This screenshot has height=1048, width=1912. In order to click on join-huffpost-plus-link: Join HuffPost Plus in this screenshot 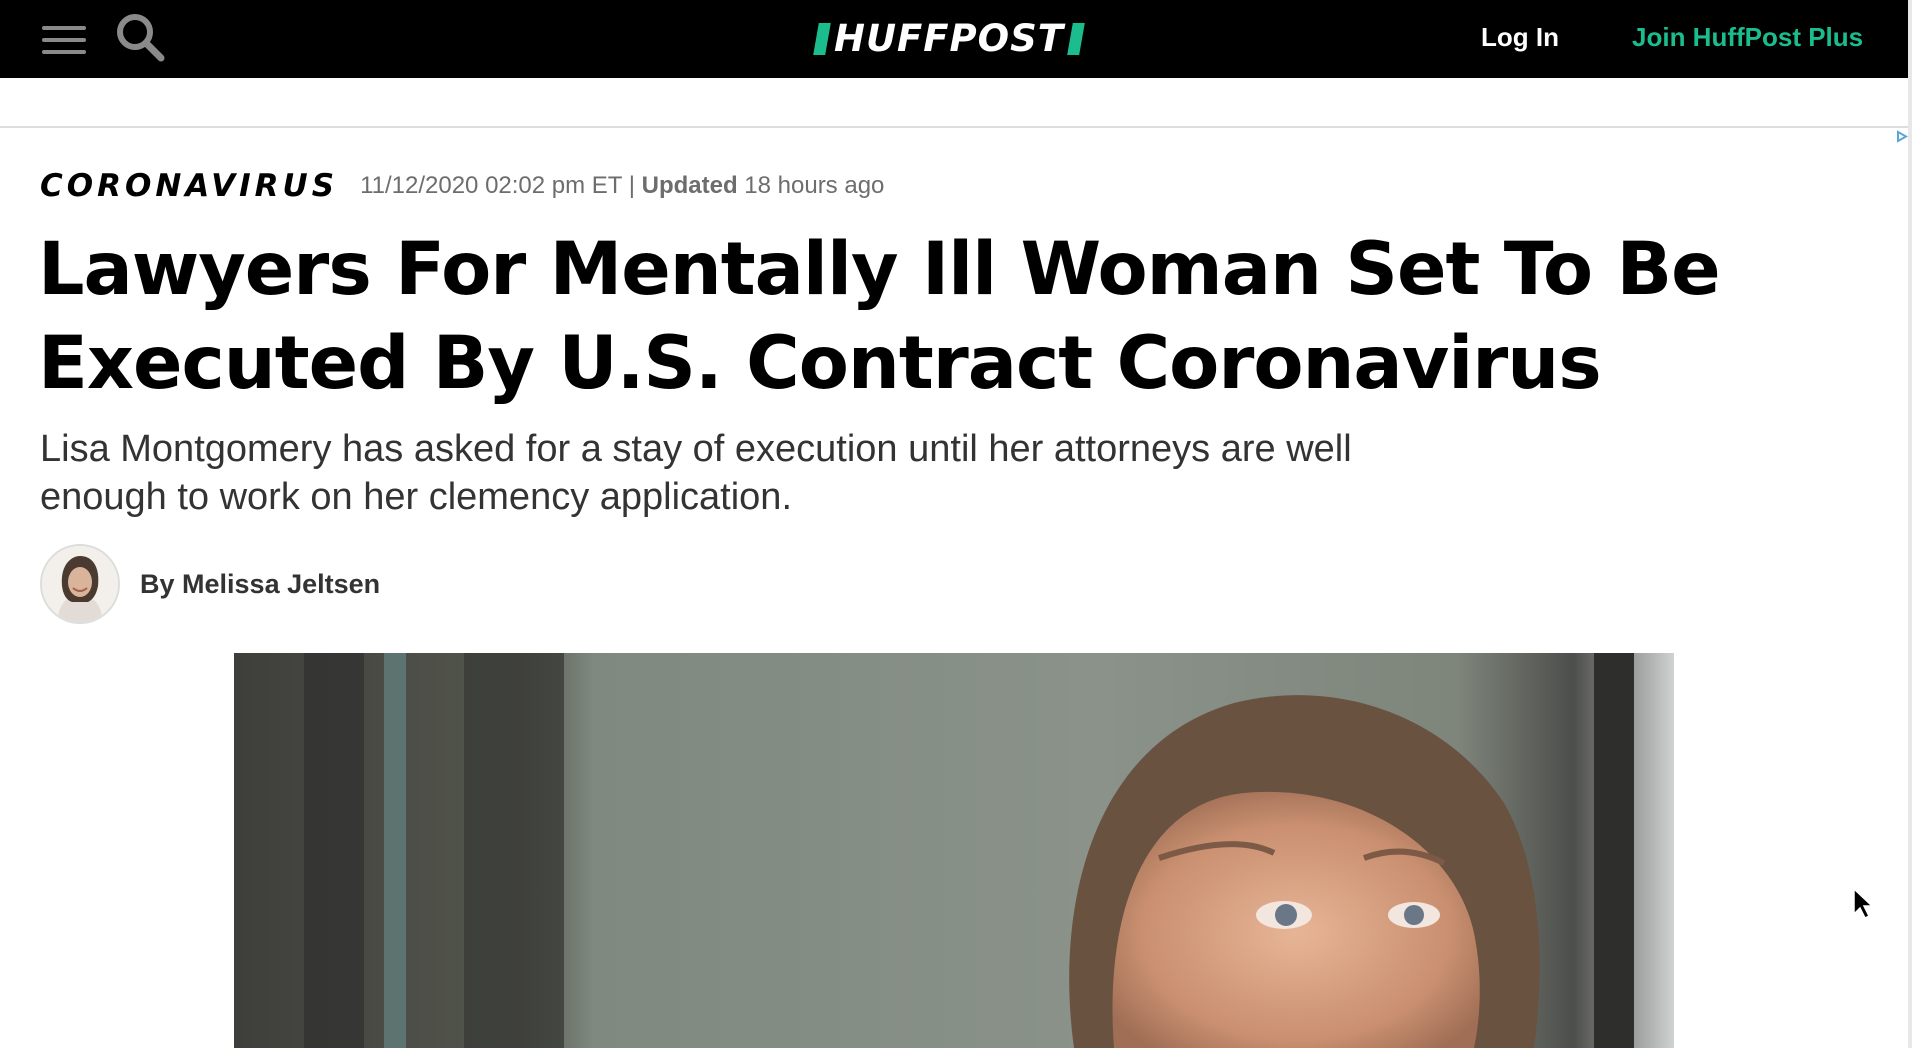, I will do `click(1747, 37)`.